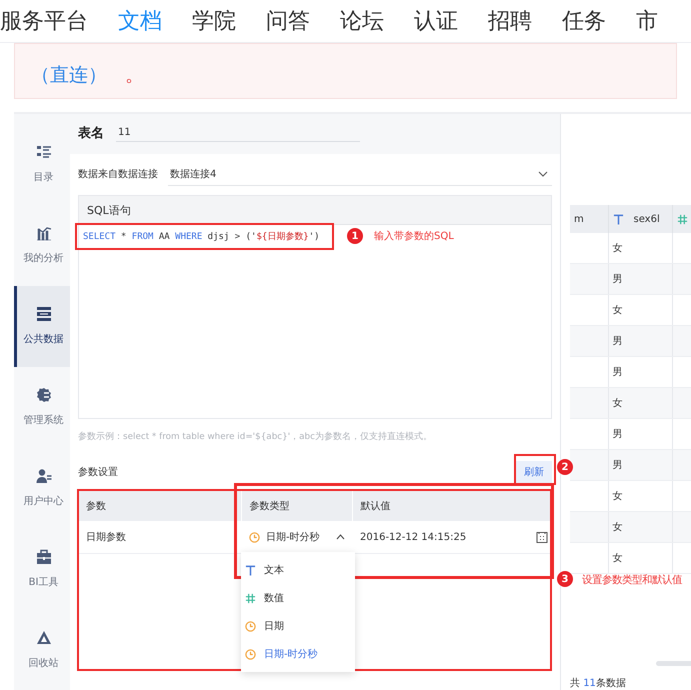 The width and height of the screenshot is (691, 690). What do you see at coordinates (298, 570) in the screenshot?
I see `menu-item: 文本` at bounding box center [298, 570].